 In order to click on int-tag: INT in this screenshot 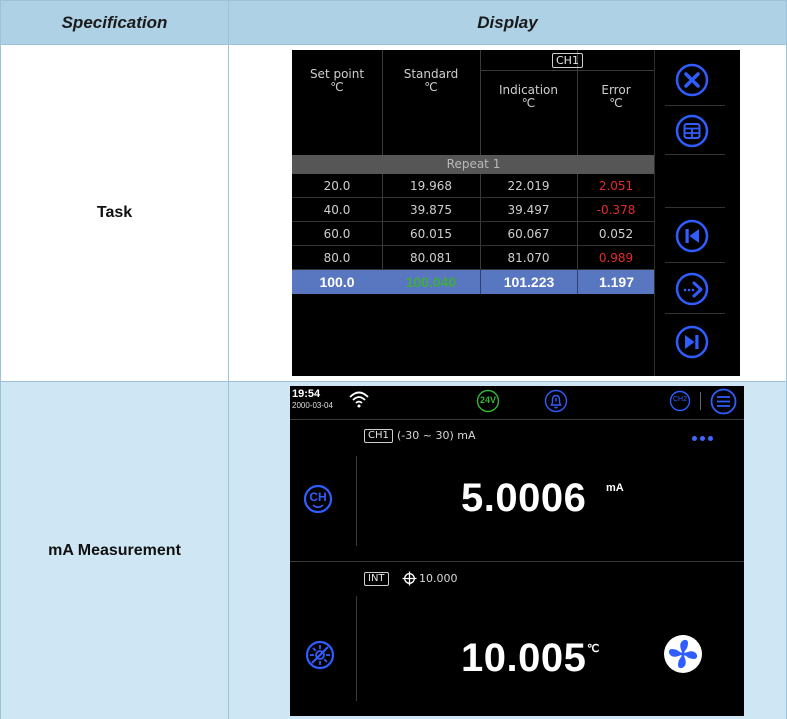, I will do `click(376, 579)`.